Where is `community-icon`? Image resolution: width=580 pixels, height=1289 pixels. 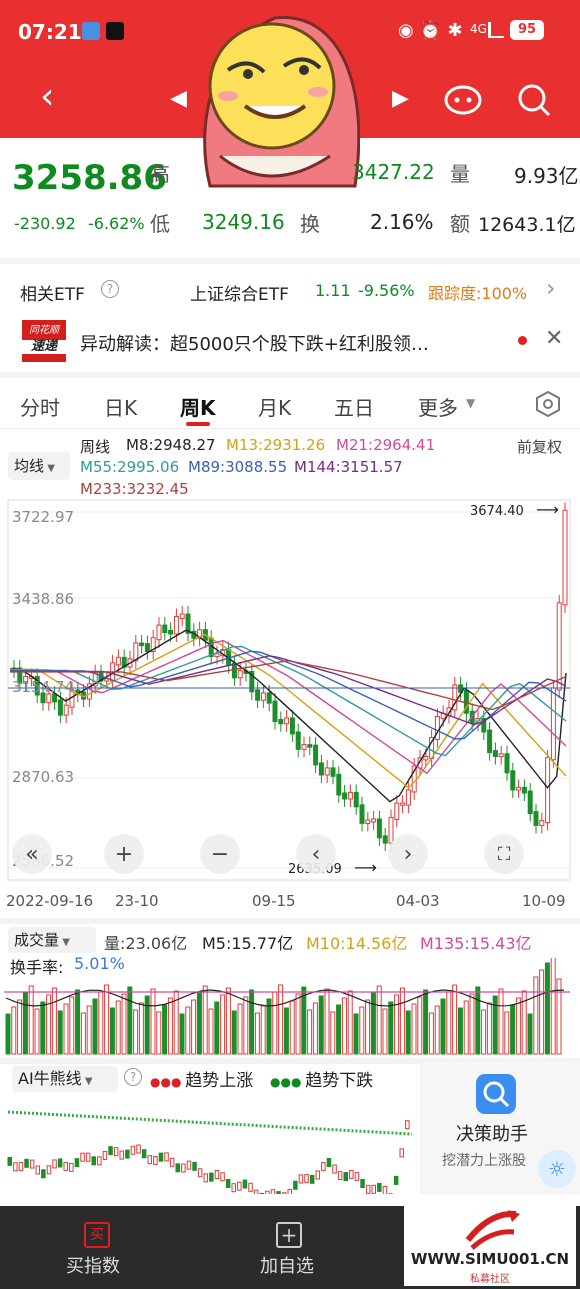 community-icon is located at coordinates (463, 99).